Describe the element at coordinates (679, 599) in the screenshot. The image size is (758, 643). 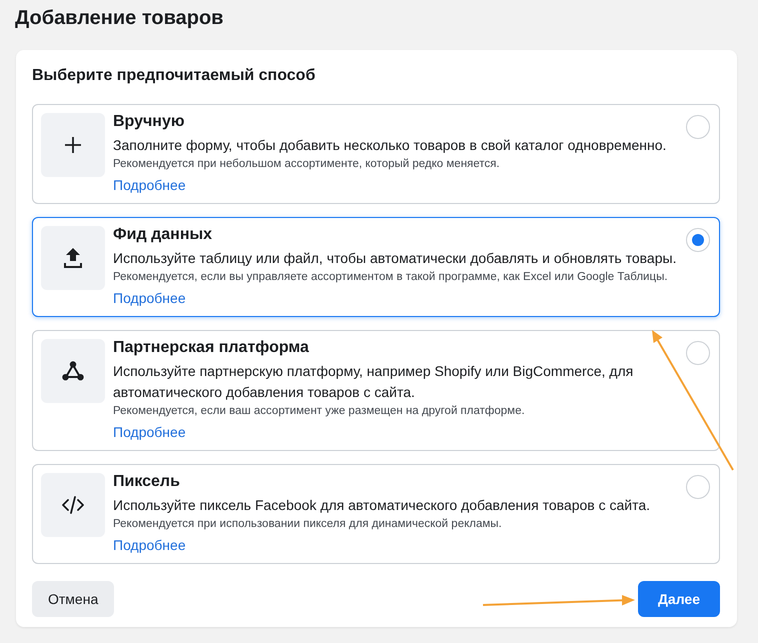
I see `next-button: Далее` at that location.